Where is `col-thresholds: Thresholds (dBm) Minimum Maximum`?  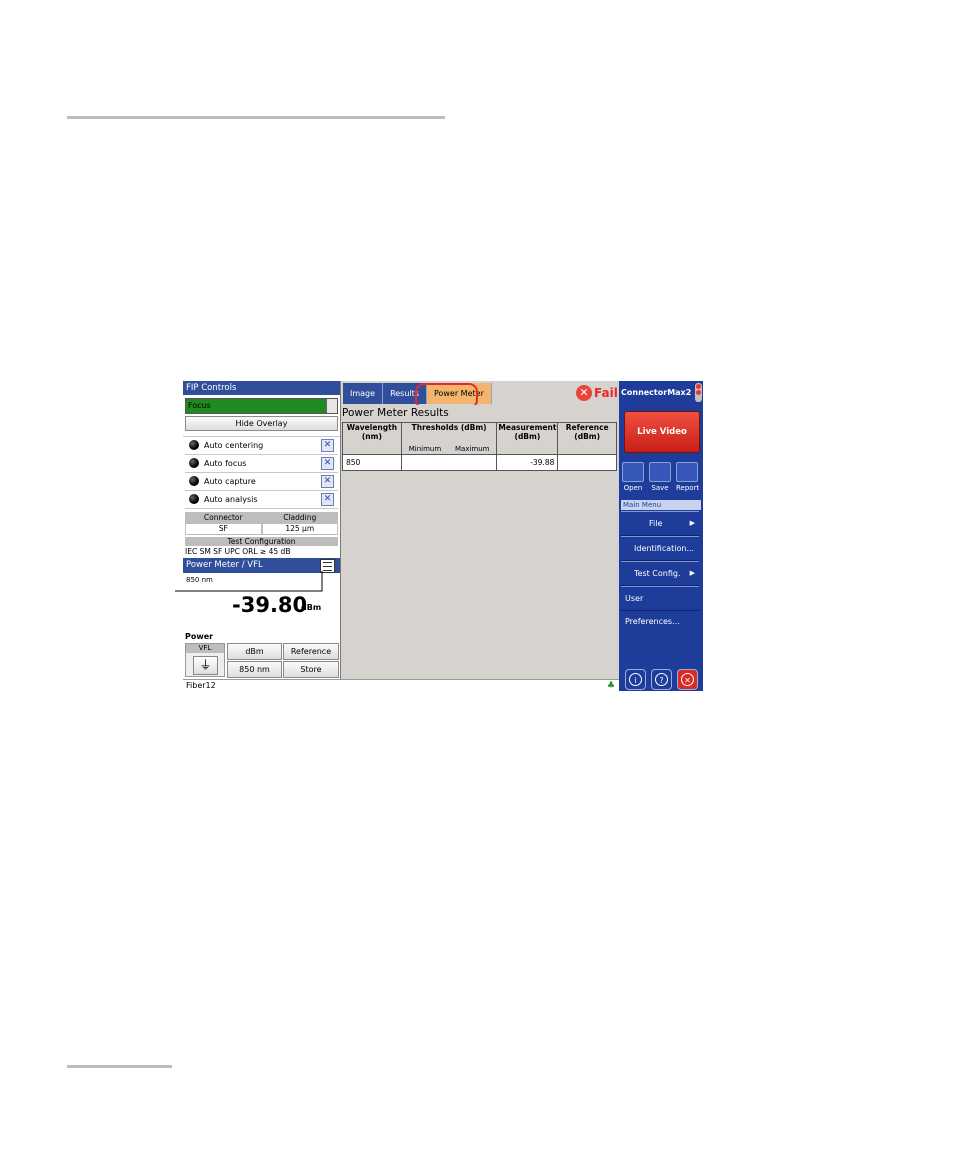
col-thresholds: Thresholds (dBm) Minimum Maximum is located at coordinates (449, 438).